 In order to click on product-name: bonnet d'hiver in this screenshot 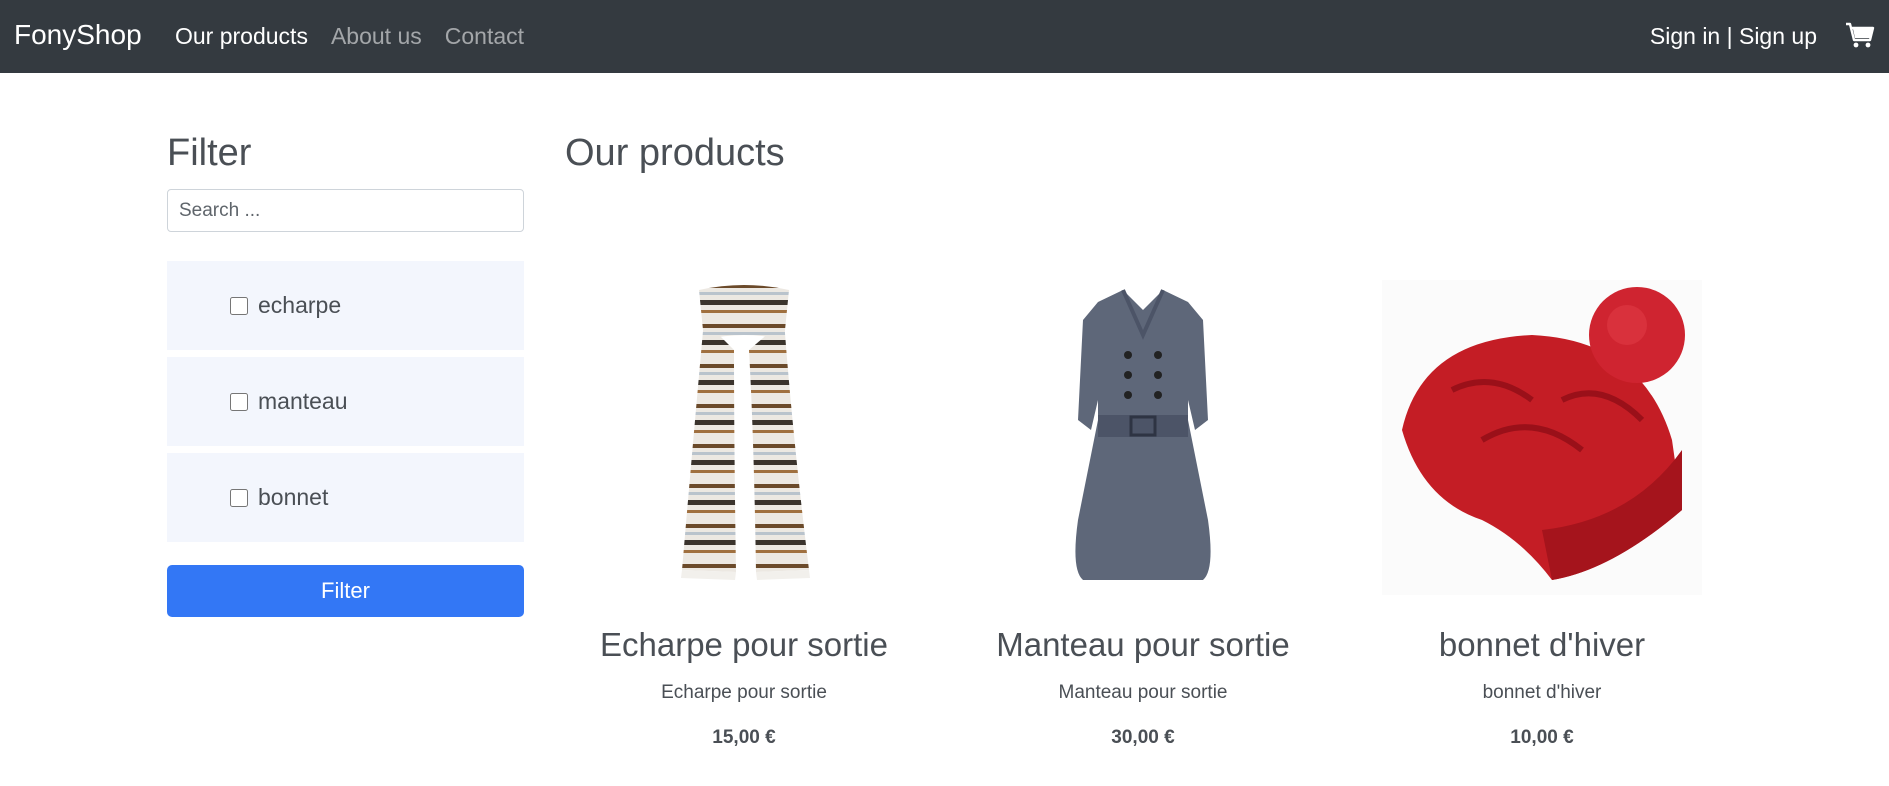, I will do `click(1542, 645)`.